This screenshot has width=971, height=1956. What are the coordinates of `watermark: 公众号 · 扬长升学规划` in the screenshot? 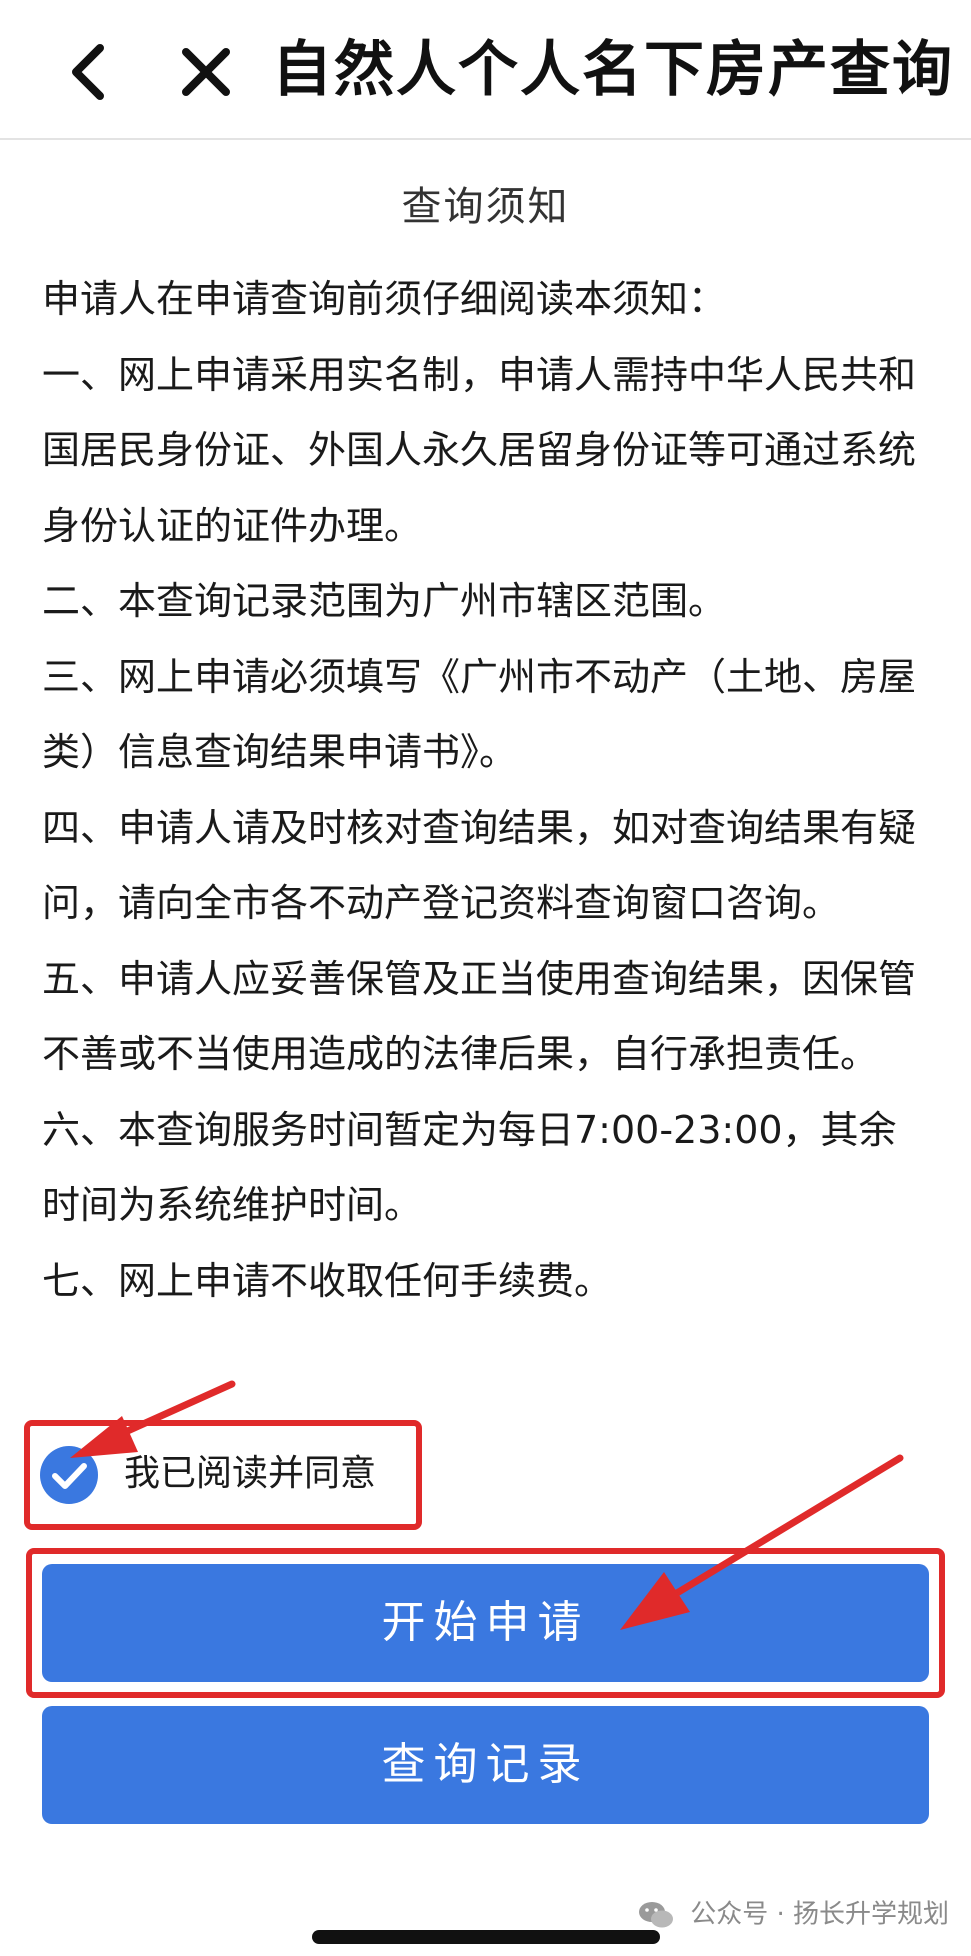 It's located at (793, 1914).